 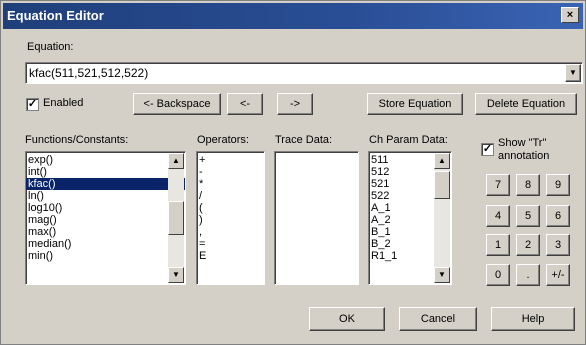 What do you see at coordinates (498, 185) in the screenshot?
I see `keypad-key: 7` at bounding box center [498, 185].